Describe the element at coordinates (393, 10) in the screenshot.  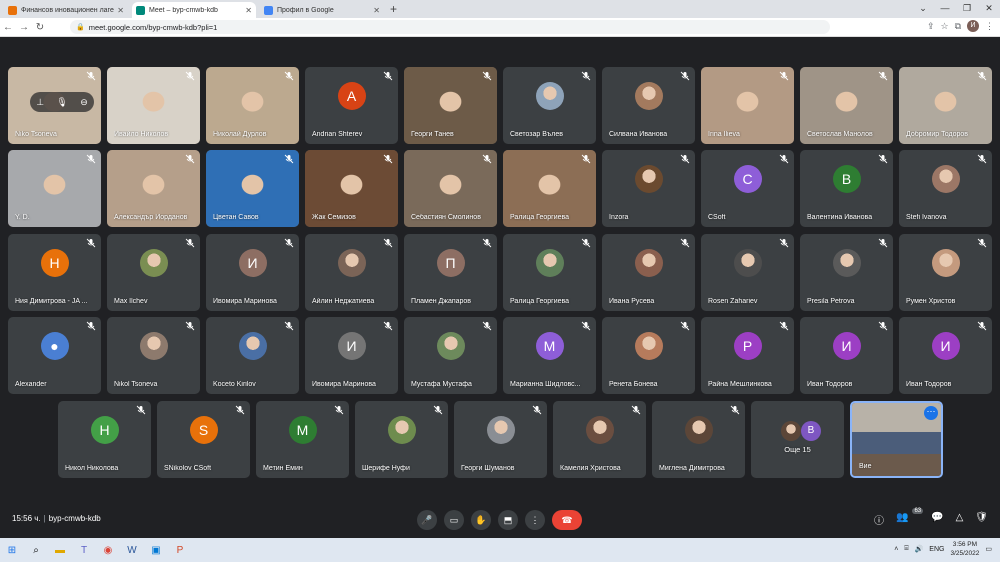
I see `new-tab-button: +` at that location.